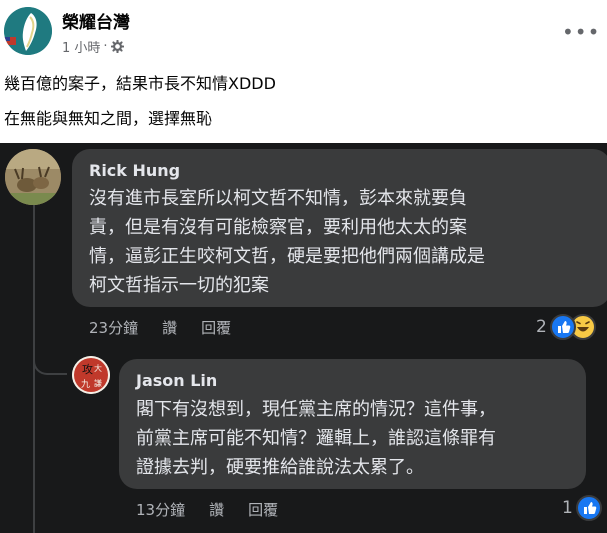  I want to click on reply-avatar: 攻 大 九 謙, so click(91, 375).